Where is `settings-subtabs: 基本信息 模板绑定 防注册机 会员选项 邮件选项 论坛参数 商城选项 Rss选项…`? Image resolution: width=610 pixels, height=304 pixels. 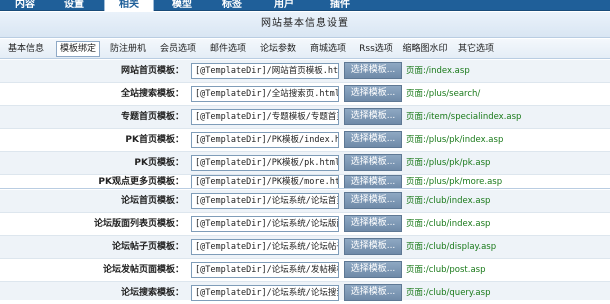
settings-subtabs: 基本信息 模板绑定 防注册机 会员选项 邮件选项 论坛参数 商城选项 Rss选项… is located at coordinates (305, 49).